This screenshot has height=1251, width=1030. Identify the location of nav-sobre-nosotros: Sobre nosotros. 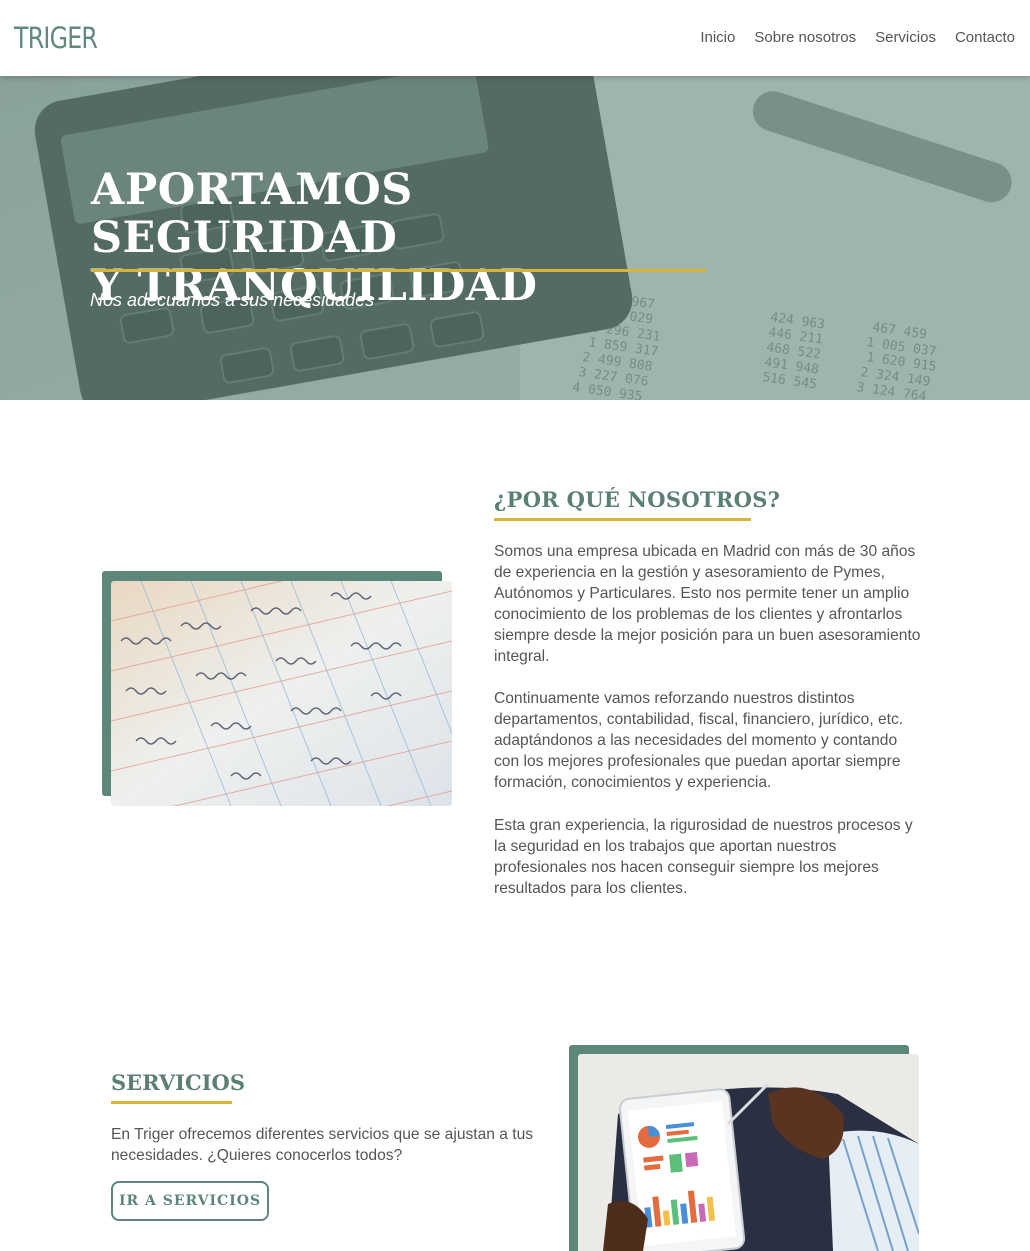
(805, 38).